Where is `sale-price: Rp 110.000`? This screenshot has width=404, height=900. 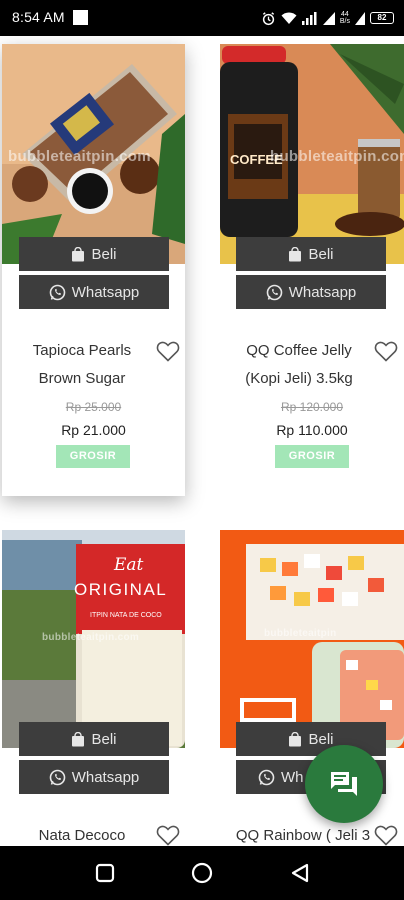 sale-price: Rp 110.000 is located at coordinates (312, 430).